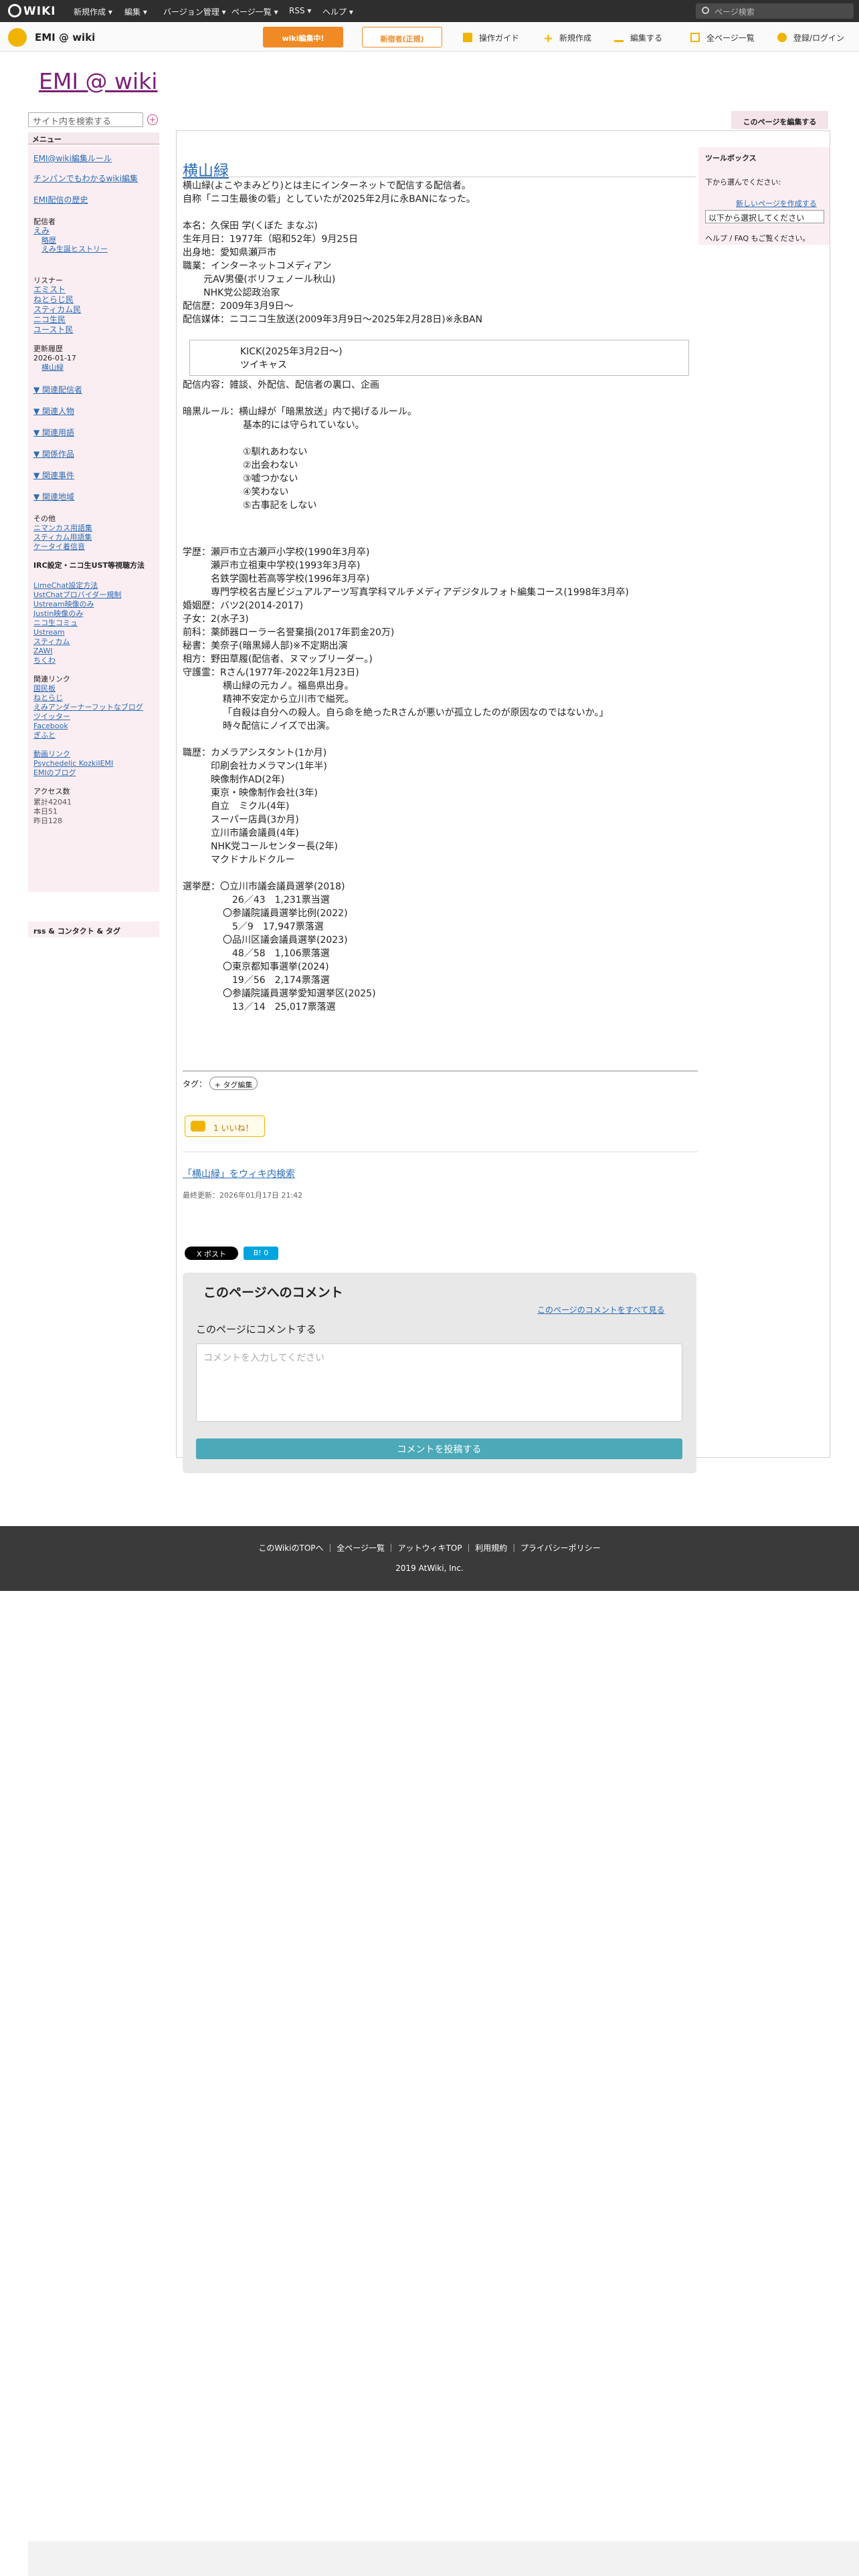 This screenshot has width=859, height=2576. What do you see at coordinates (54, 454) in the screenshot?
I see `sidebar-toggle-works: ▼ 関係作品` at bounding box center [54, 454].